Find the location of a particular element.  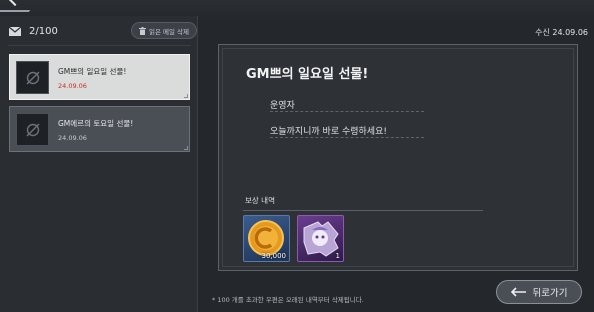

footer-note: * 100 개를 초과한 우편은 오래된 내역부터 삭제됩니다. is located at coordinates (288, 300).